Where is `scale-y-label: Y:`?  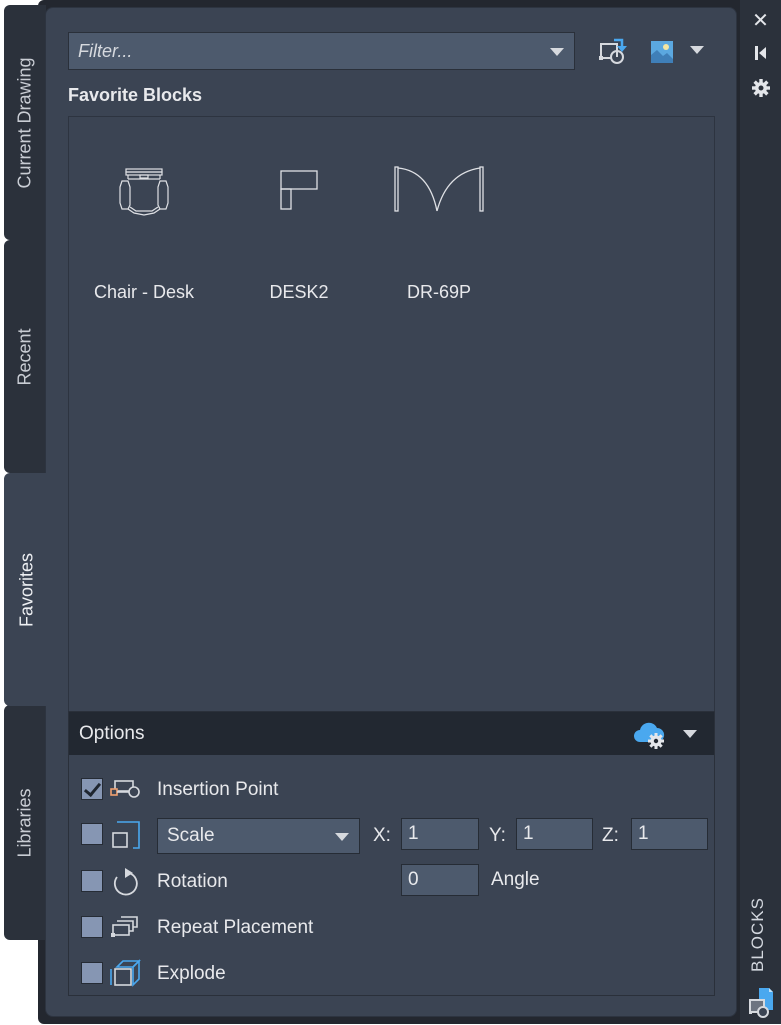
scale-y-label: Y: is located at coordinates (497, 835).